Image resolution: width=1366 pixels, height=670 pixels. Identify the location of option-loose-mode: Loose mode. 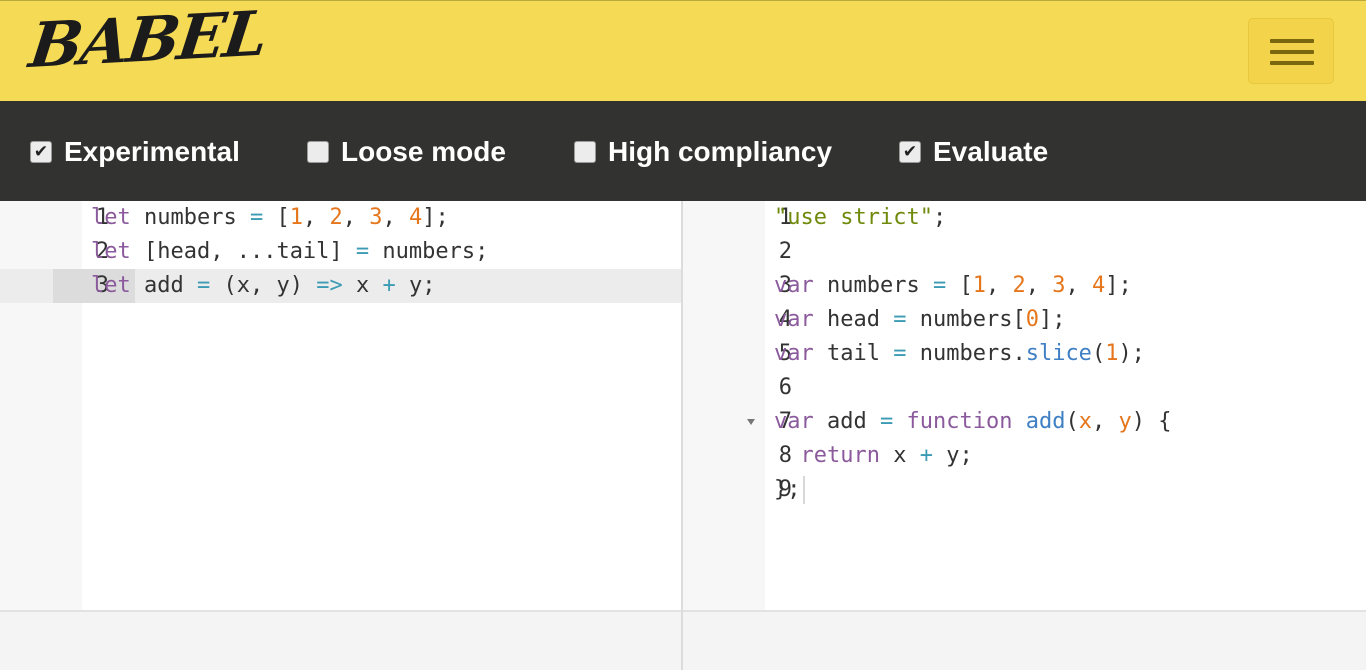
(406, 151).